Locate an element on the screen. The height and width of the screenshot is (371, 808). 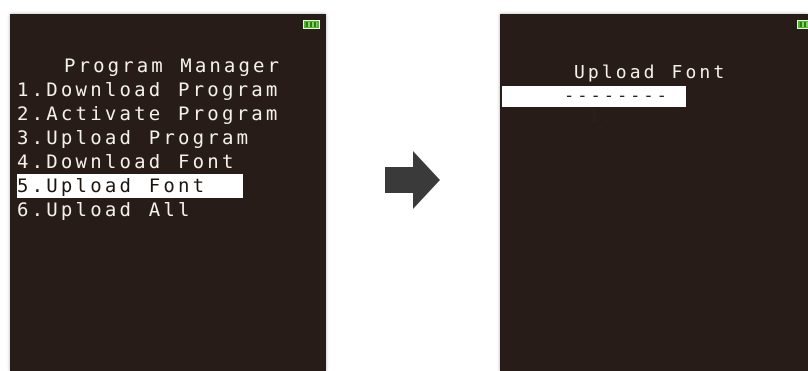
font-entry-row: 1. -------- is located at coordinates (594, 106).